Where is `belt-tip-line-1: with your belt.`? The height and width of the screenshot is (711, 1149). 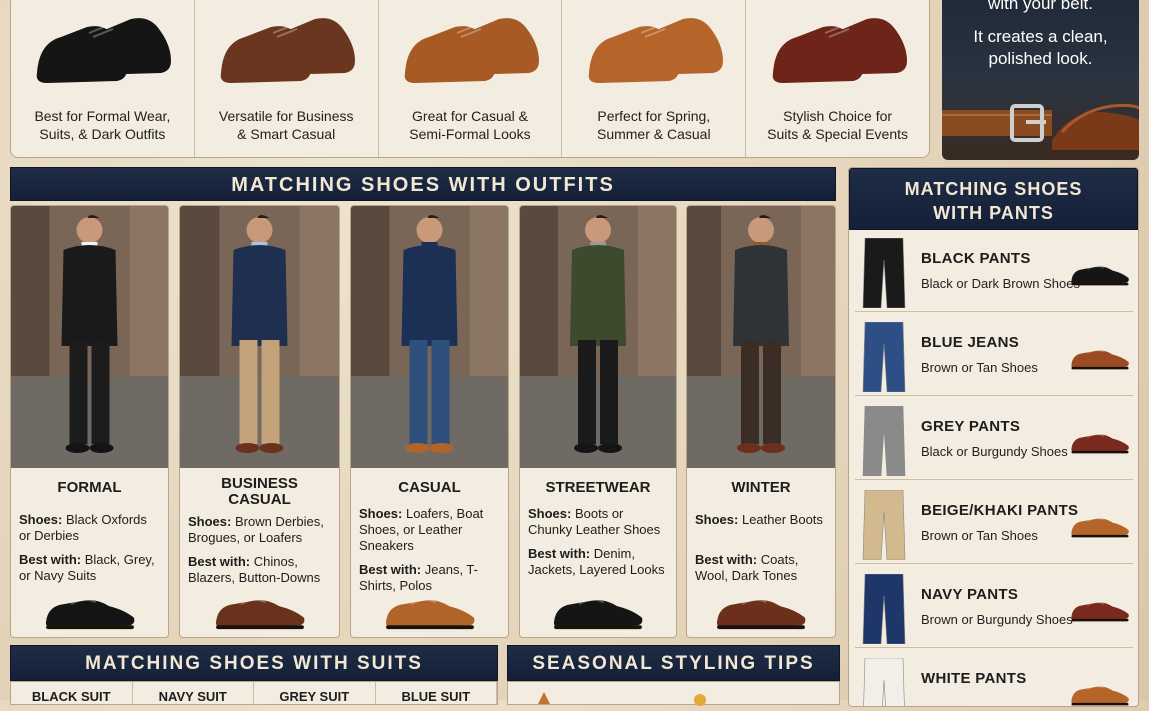 belt-tip-line-1: with your belt. is located at coordinates (1040, 6).